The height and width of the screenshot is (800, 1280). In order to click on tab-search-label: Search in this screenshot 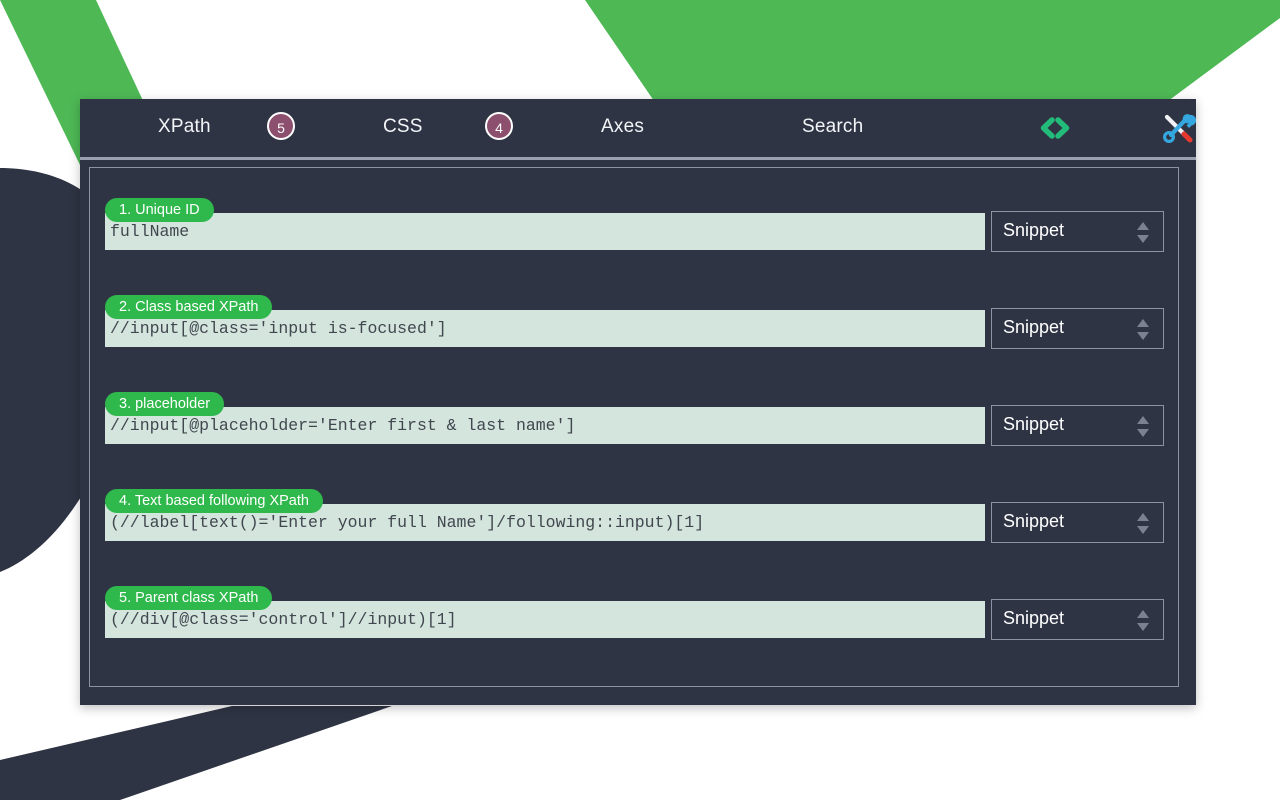, I will do `click(833, 126)`.